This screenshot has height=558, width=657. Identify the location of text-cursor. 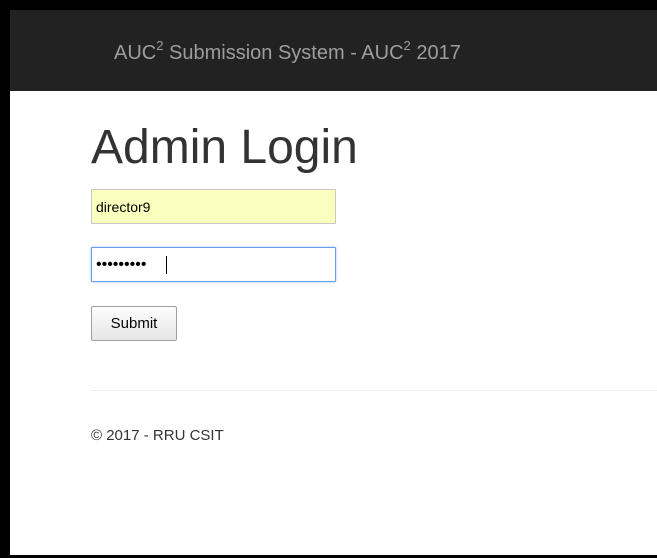
(166, 265).